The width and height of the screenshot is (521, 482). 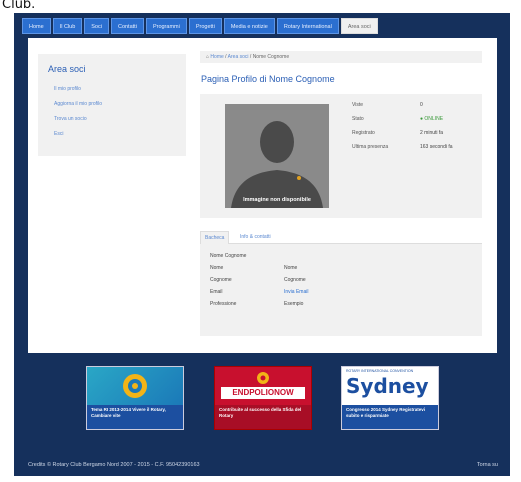 What do you see at coordinates (207, 57) in the screenshot?
I see `home-icon: ⌂` at bounding box center [207, 57].